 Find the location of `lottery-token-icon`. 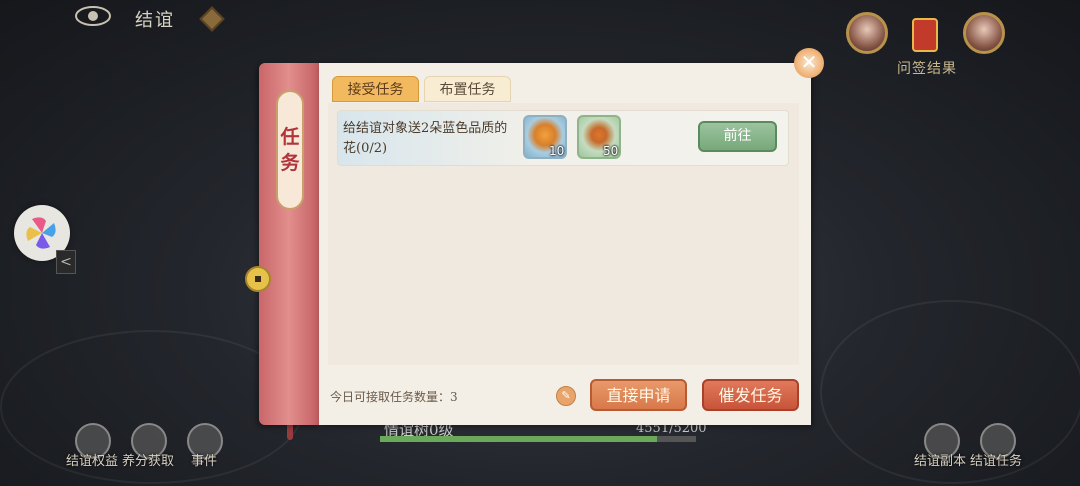

lottery-token-icon is located at coordinates (925, 35).